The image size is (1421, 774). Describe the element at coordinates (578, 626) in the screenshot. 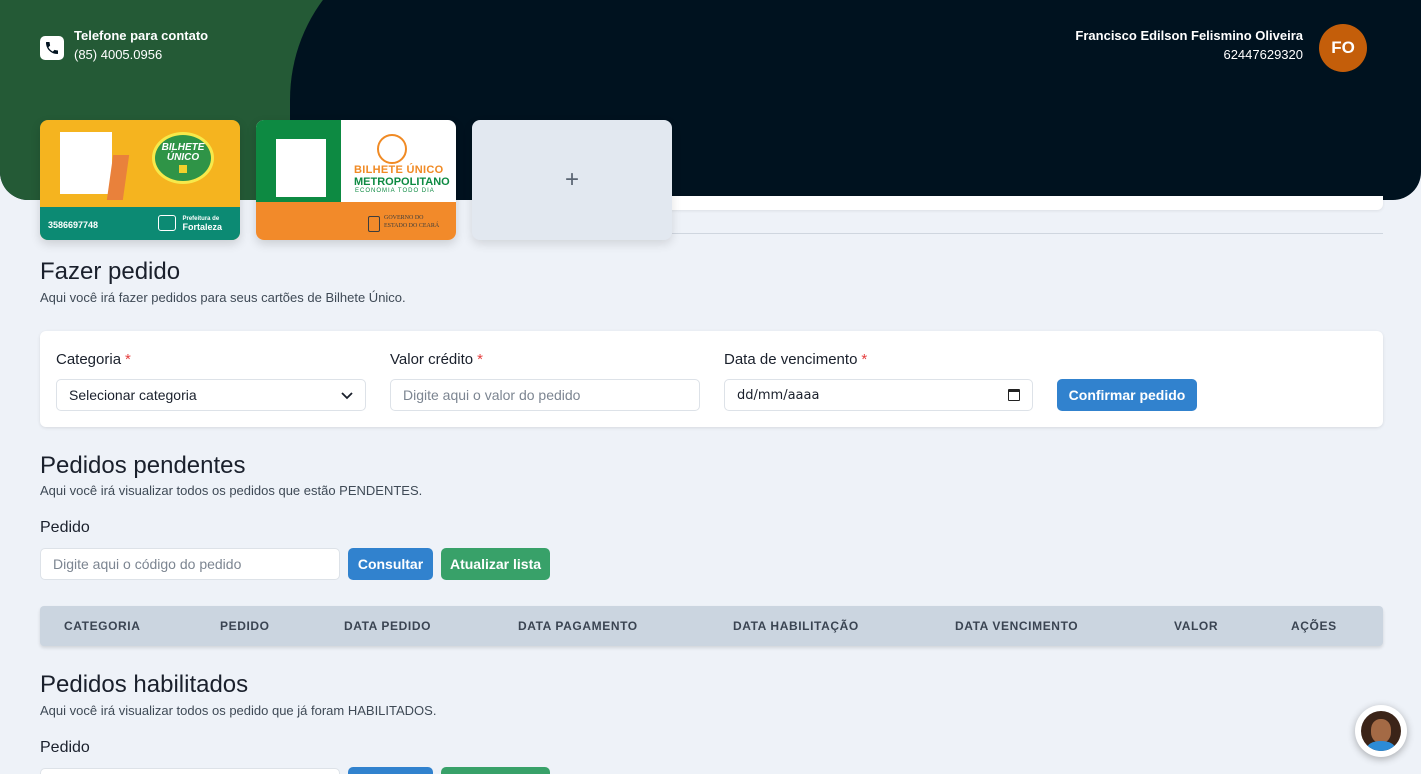

I see `column-header-payment-date: DATA PAGAMENTO` at that location.